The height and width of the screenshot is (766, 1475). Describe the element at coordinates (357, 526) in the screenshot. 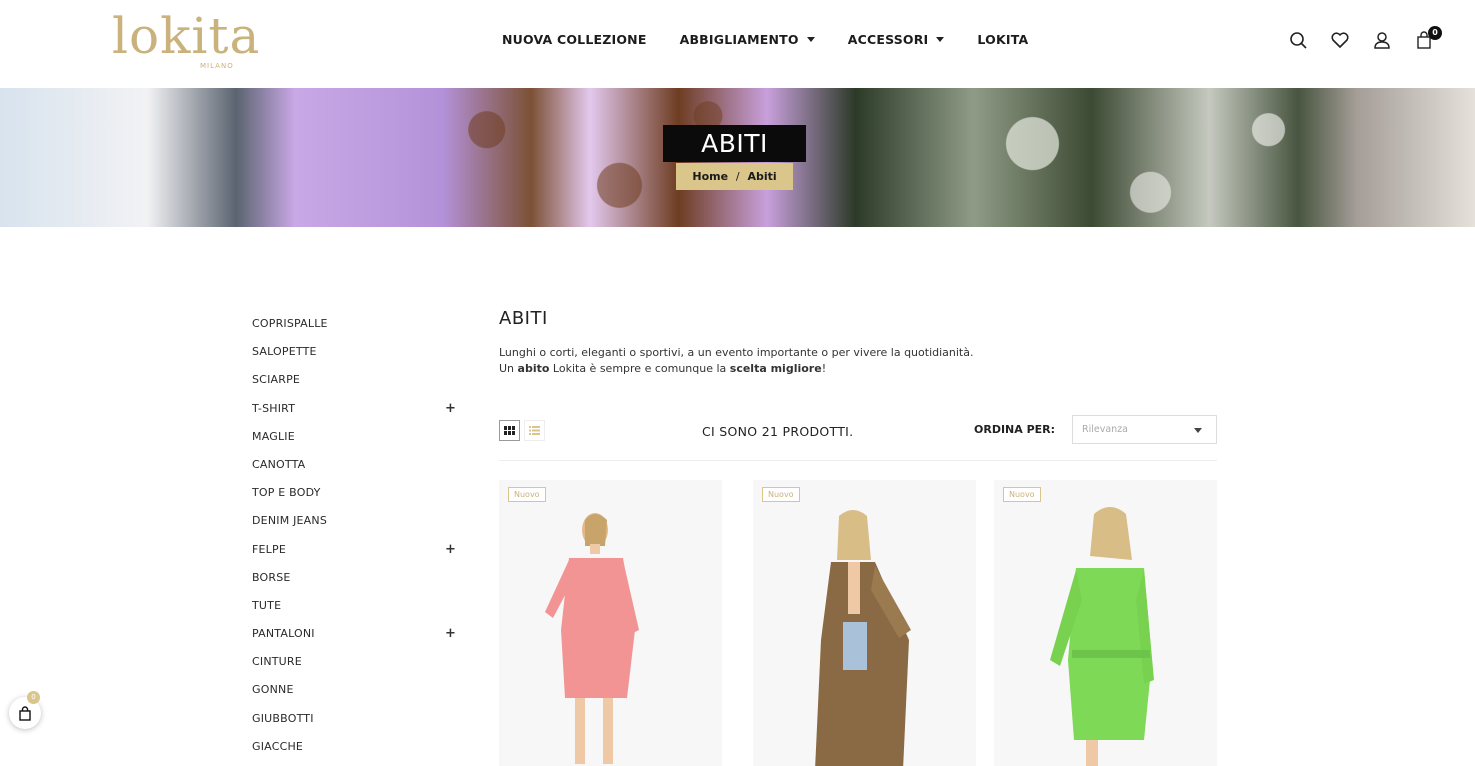

I see `sidebar-category: DENIM JEANS` at that location.